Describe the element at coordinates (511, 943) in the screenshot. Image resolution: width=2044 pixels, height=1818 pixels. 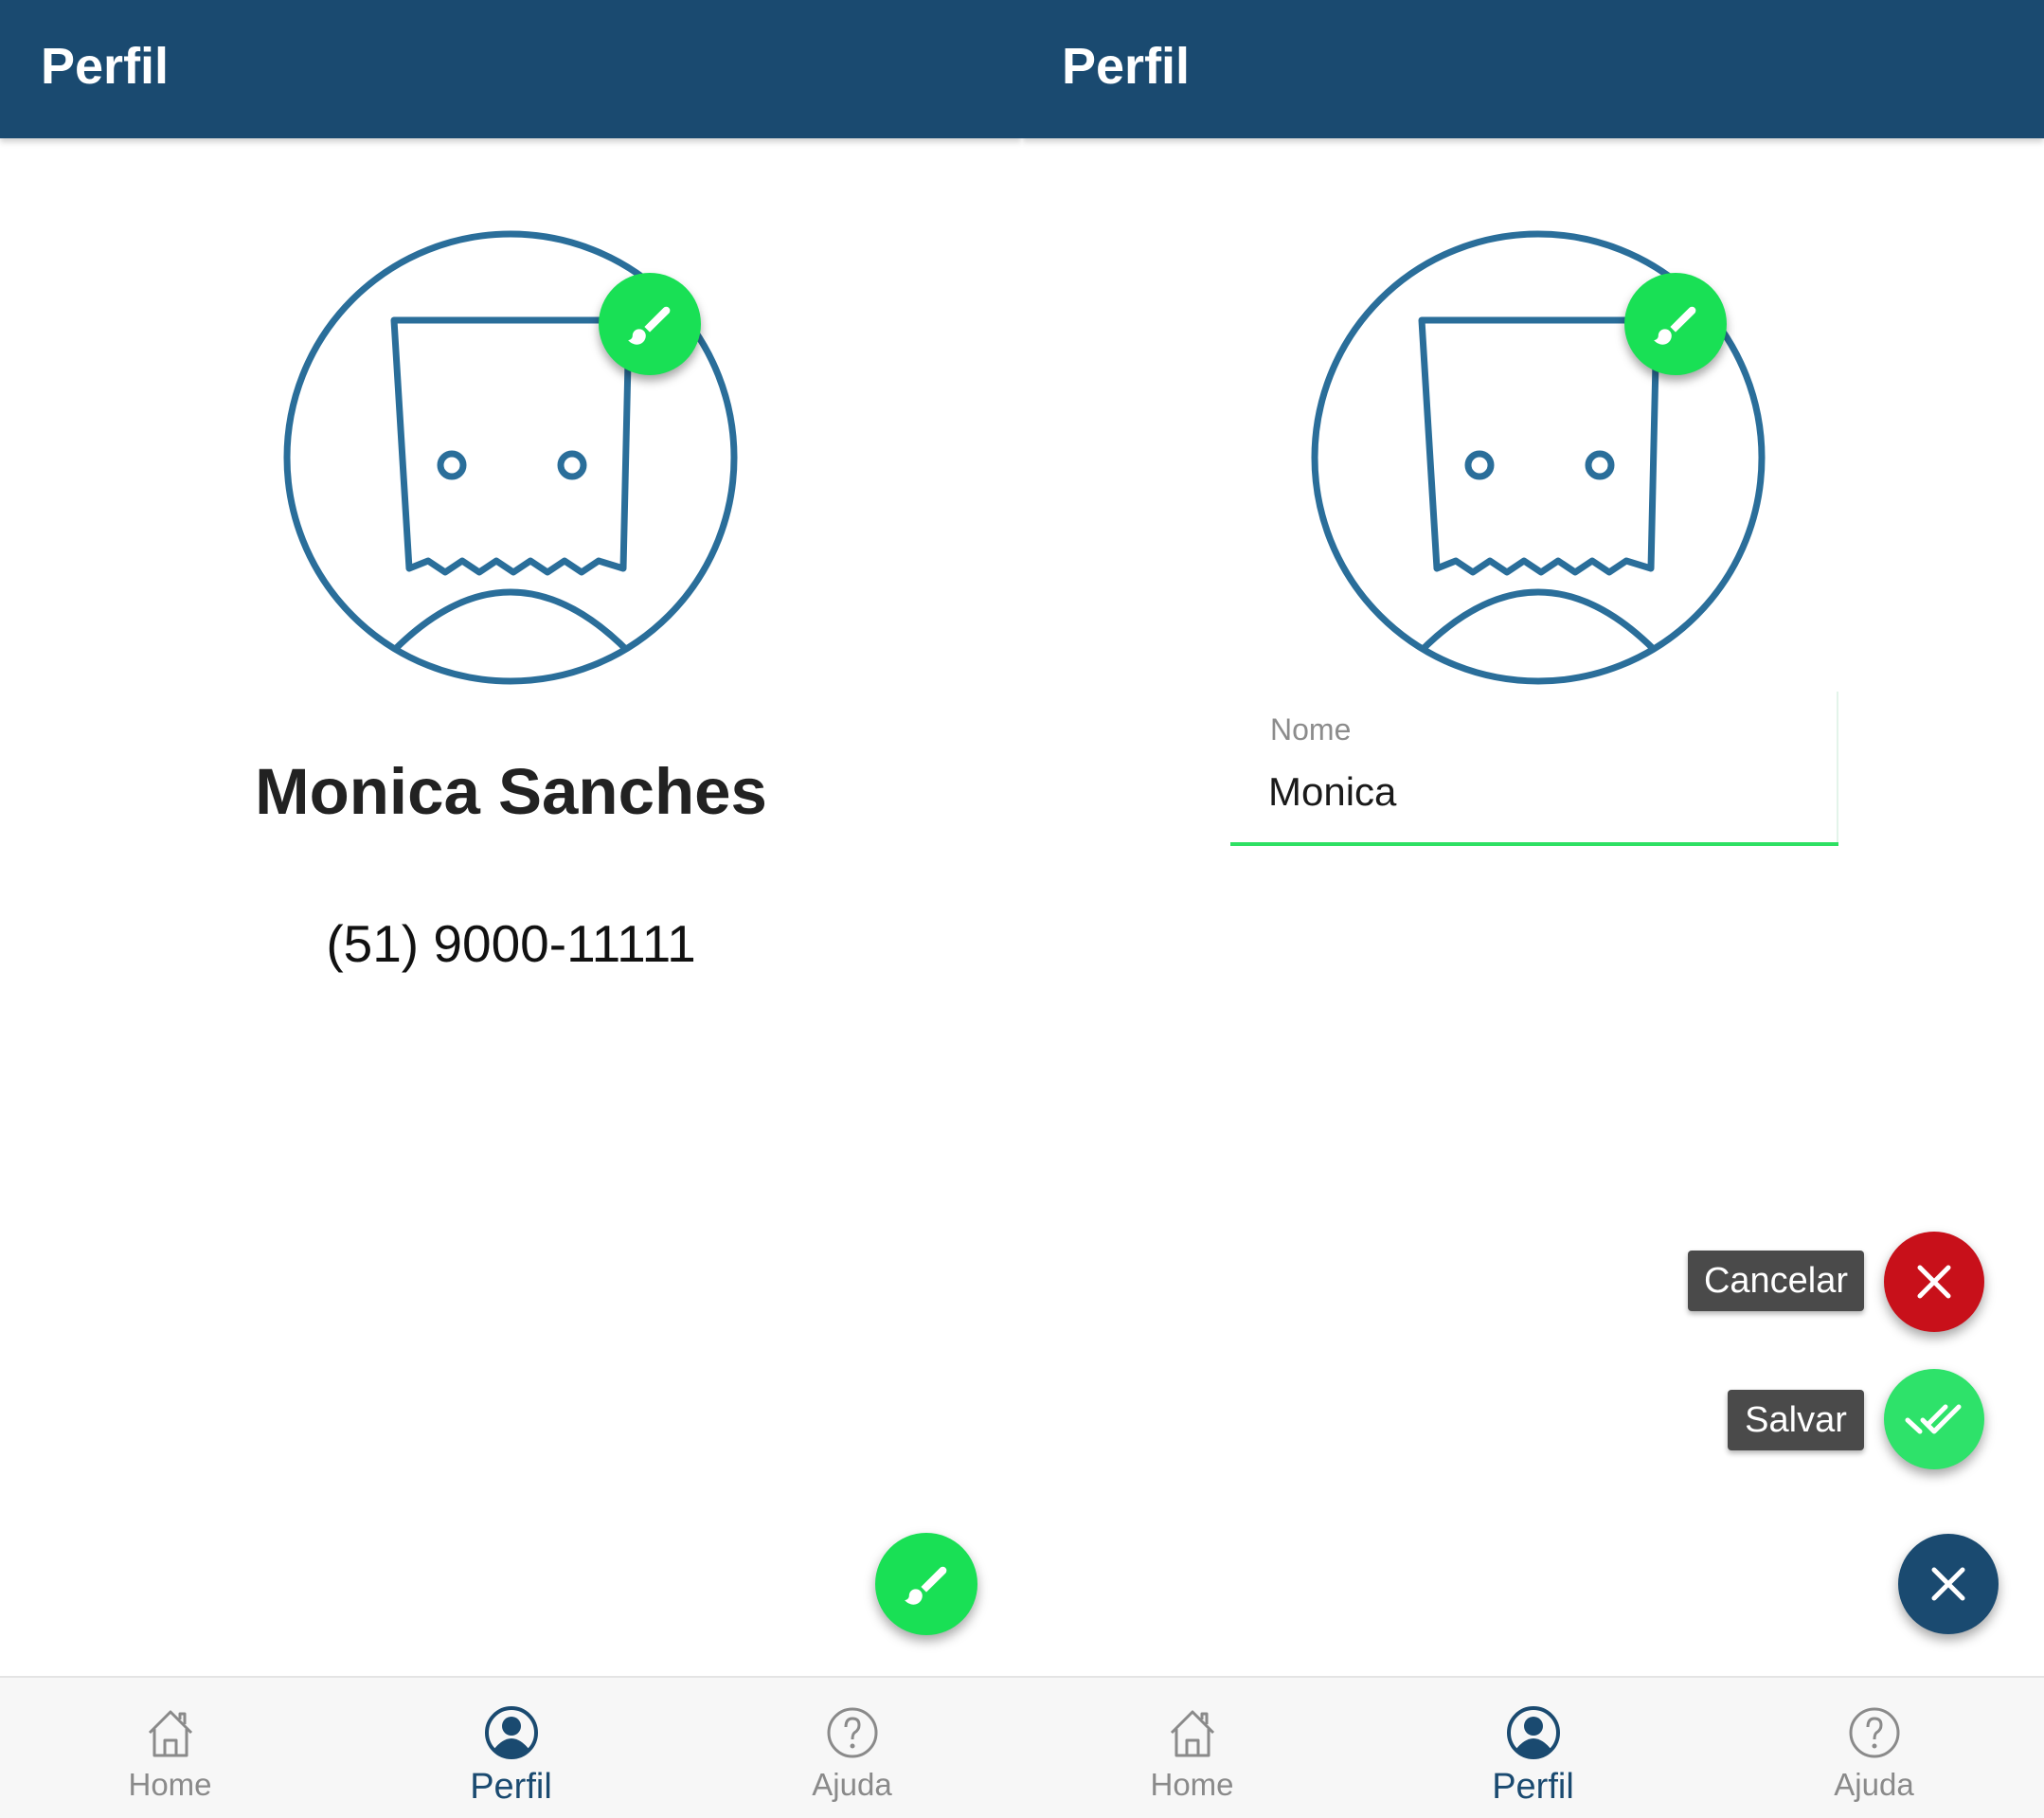
I see `profile-phone: (51) 9000-11111` at that location.